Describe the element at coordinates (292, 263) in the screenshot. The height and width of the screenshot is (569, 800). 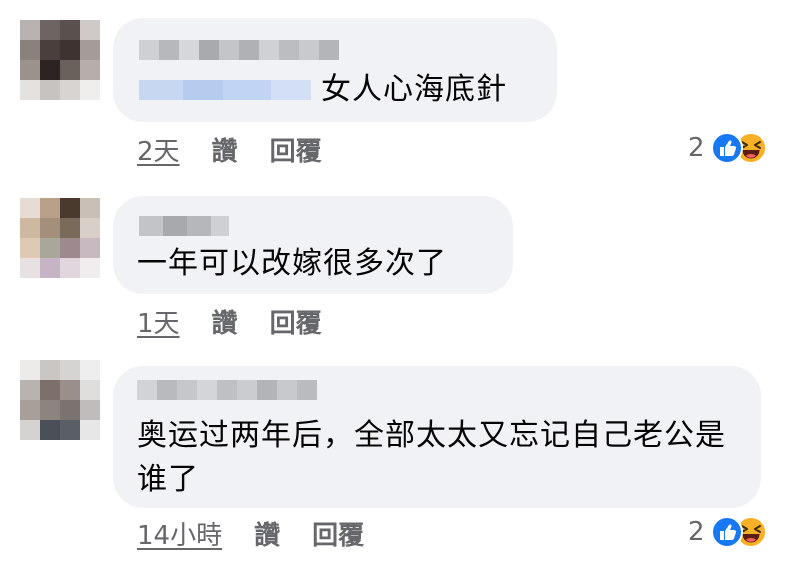
I see `comment-text: 一年可以改嫁很多次了` at that location.